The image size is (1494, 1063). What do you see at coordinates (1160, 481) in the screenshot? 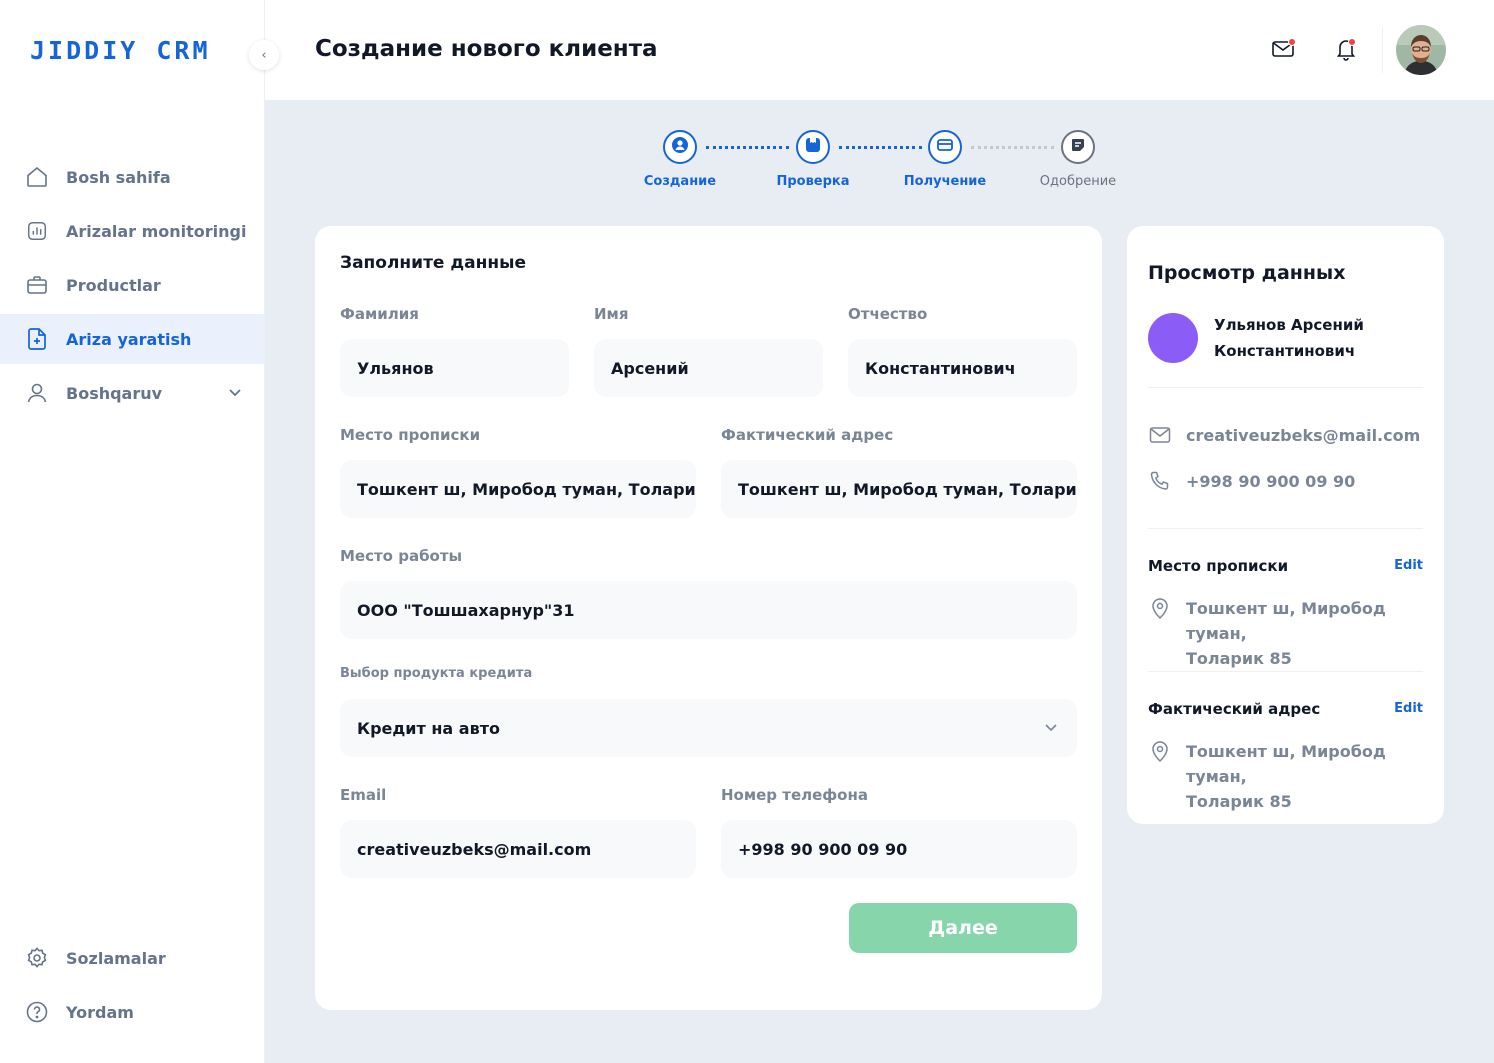
I see `phone-icon` at bounding box center [1160, 481].